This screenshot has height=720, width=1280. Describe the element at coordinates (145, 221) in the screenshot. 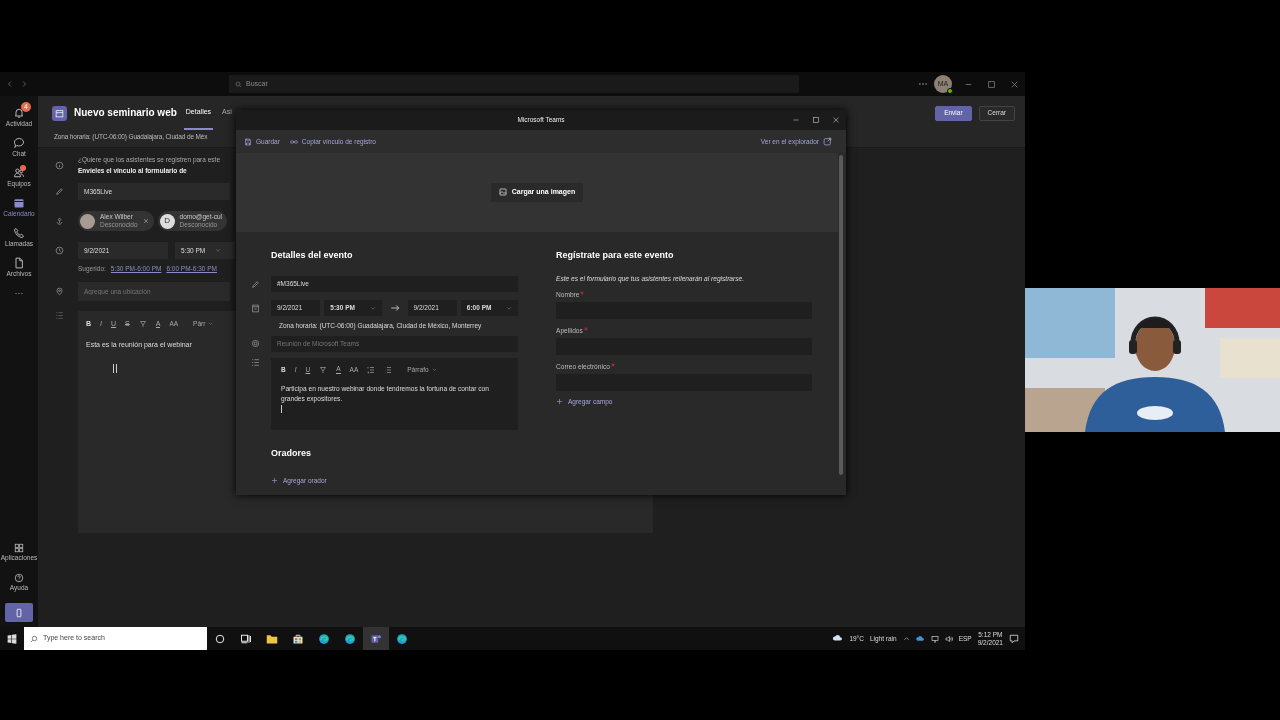

I see `remove-icon` at that location.